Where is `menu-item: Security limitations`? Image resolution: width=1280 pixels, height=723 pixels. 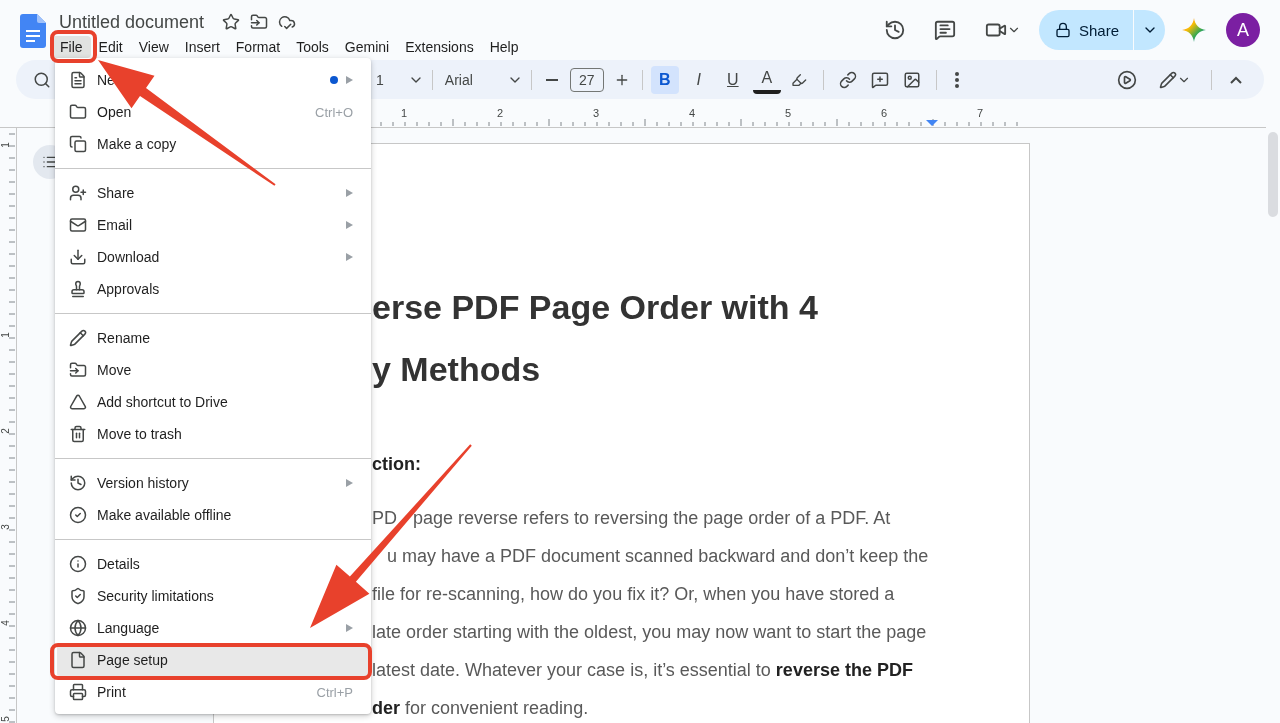
menu-item: Security limitations is located at coordinates (213, 596).